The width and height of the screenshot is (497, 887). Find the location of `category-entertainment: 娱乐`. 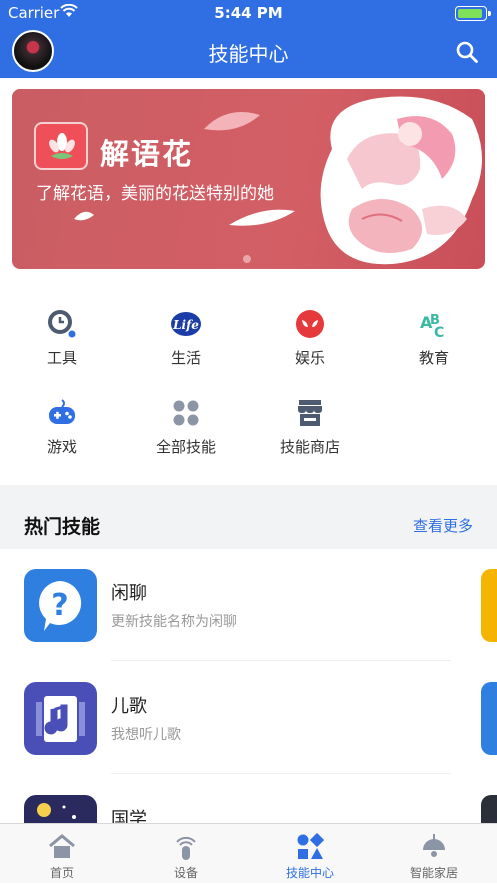

category-entertainment: 娱乐 is located at coordinates (310, 332).